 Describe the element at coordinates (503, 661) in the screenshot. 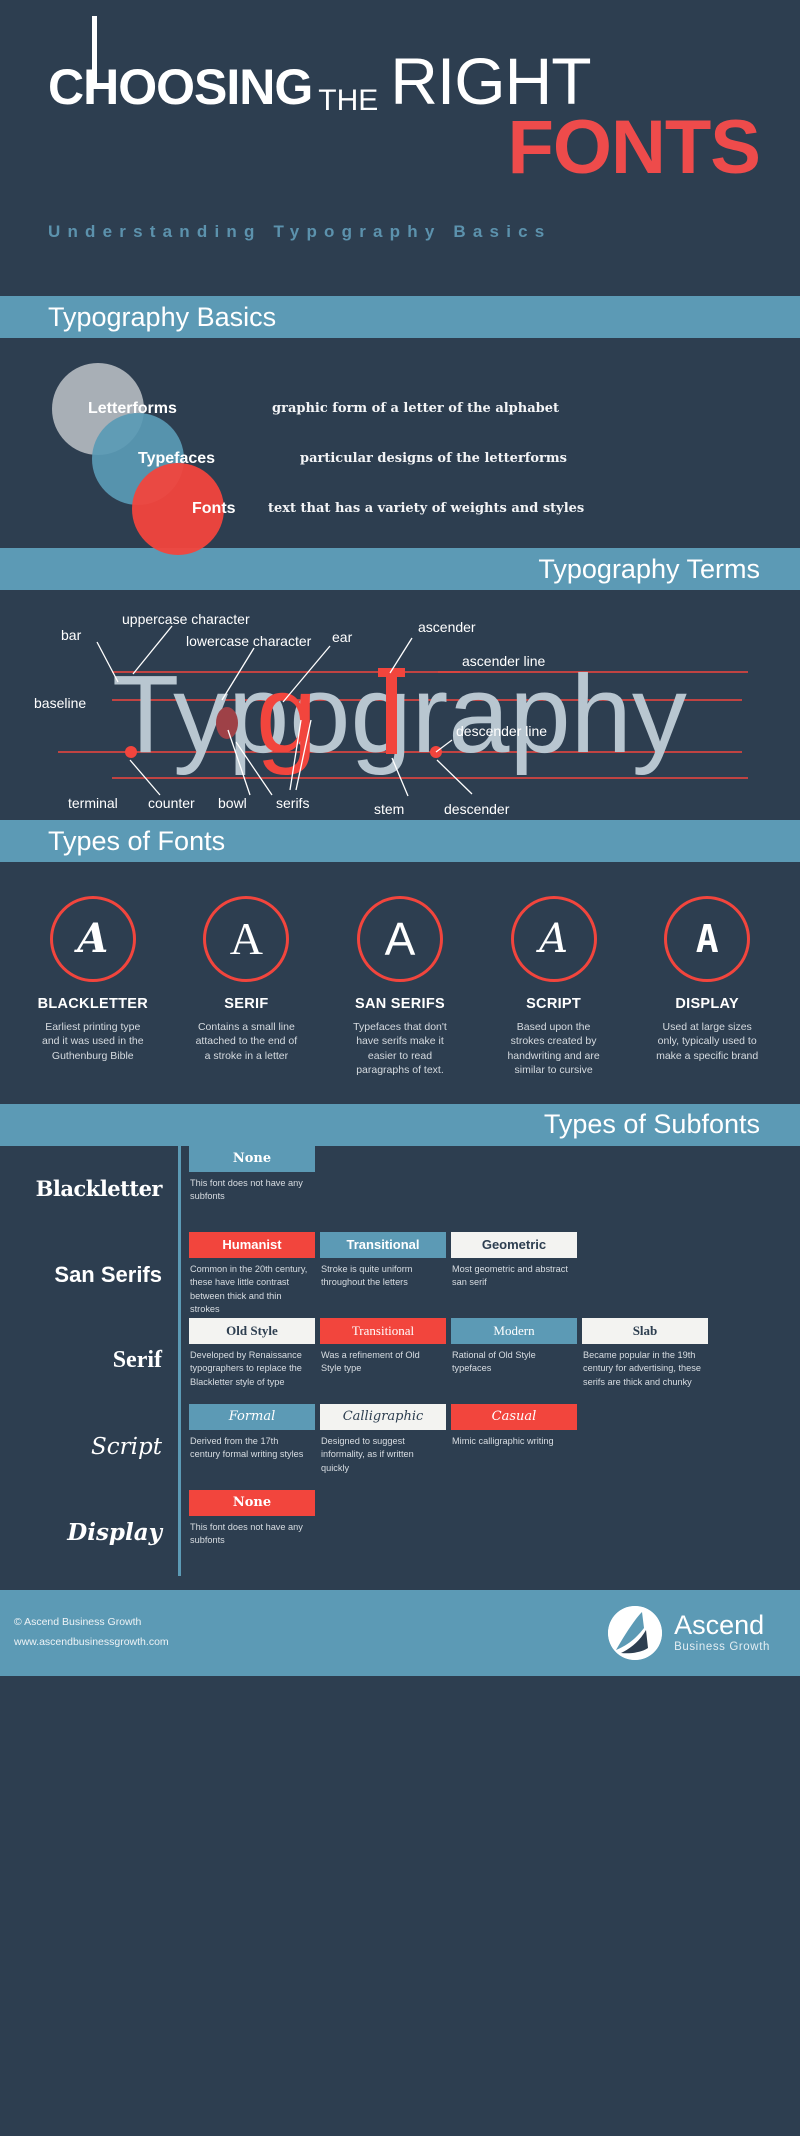

I see `label-ascender-line: ascender line` at that location.